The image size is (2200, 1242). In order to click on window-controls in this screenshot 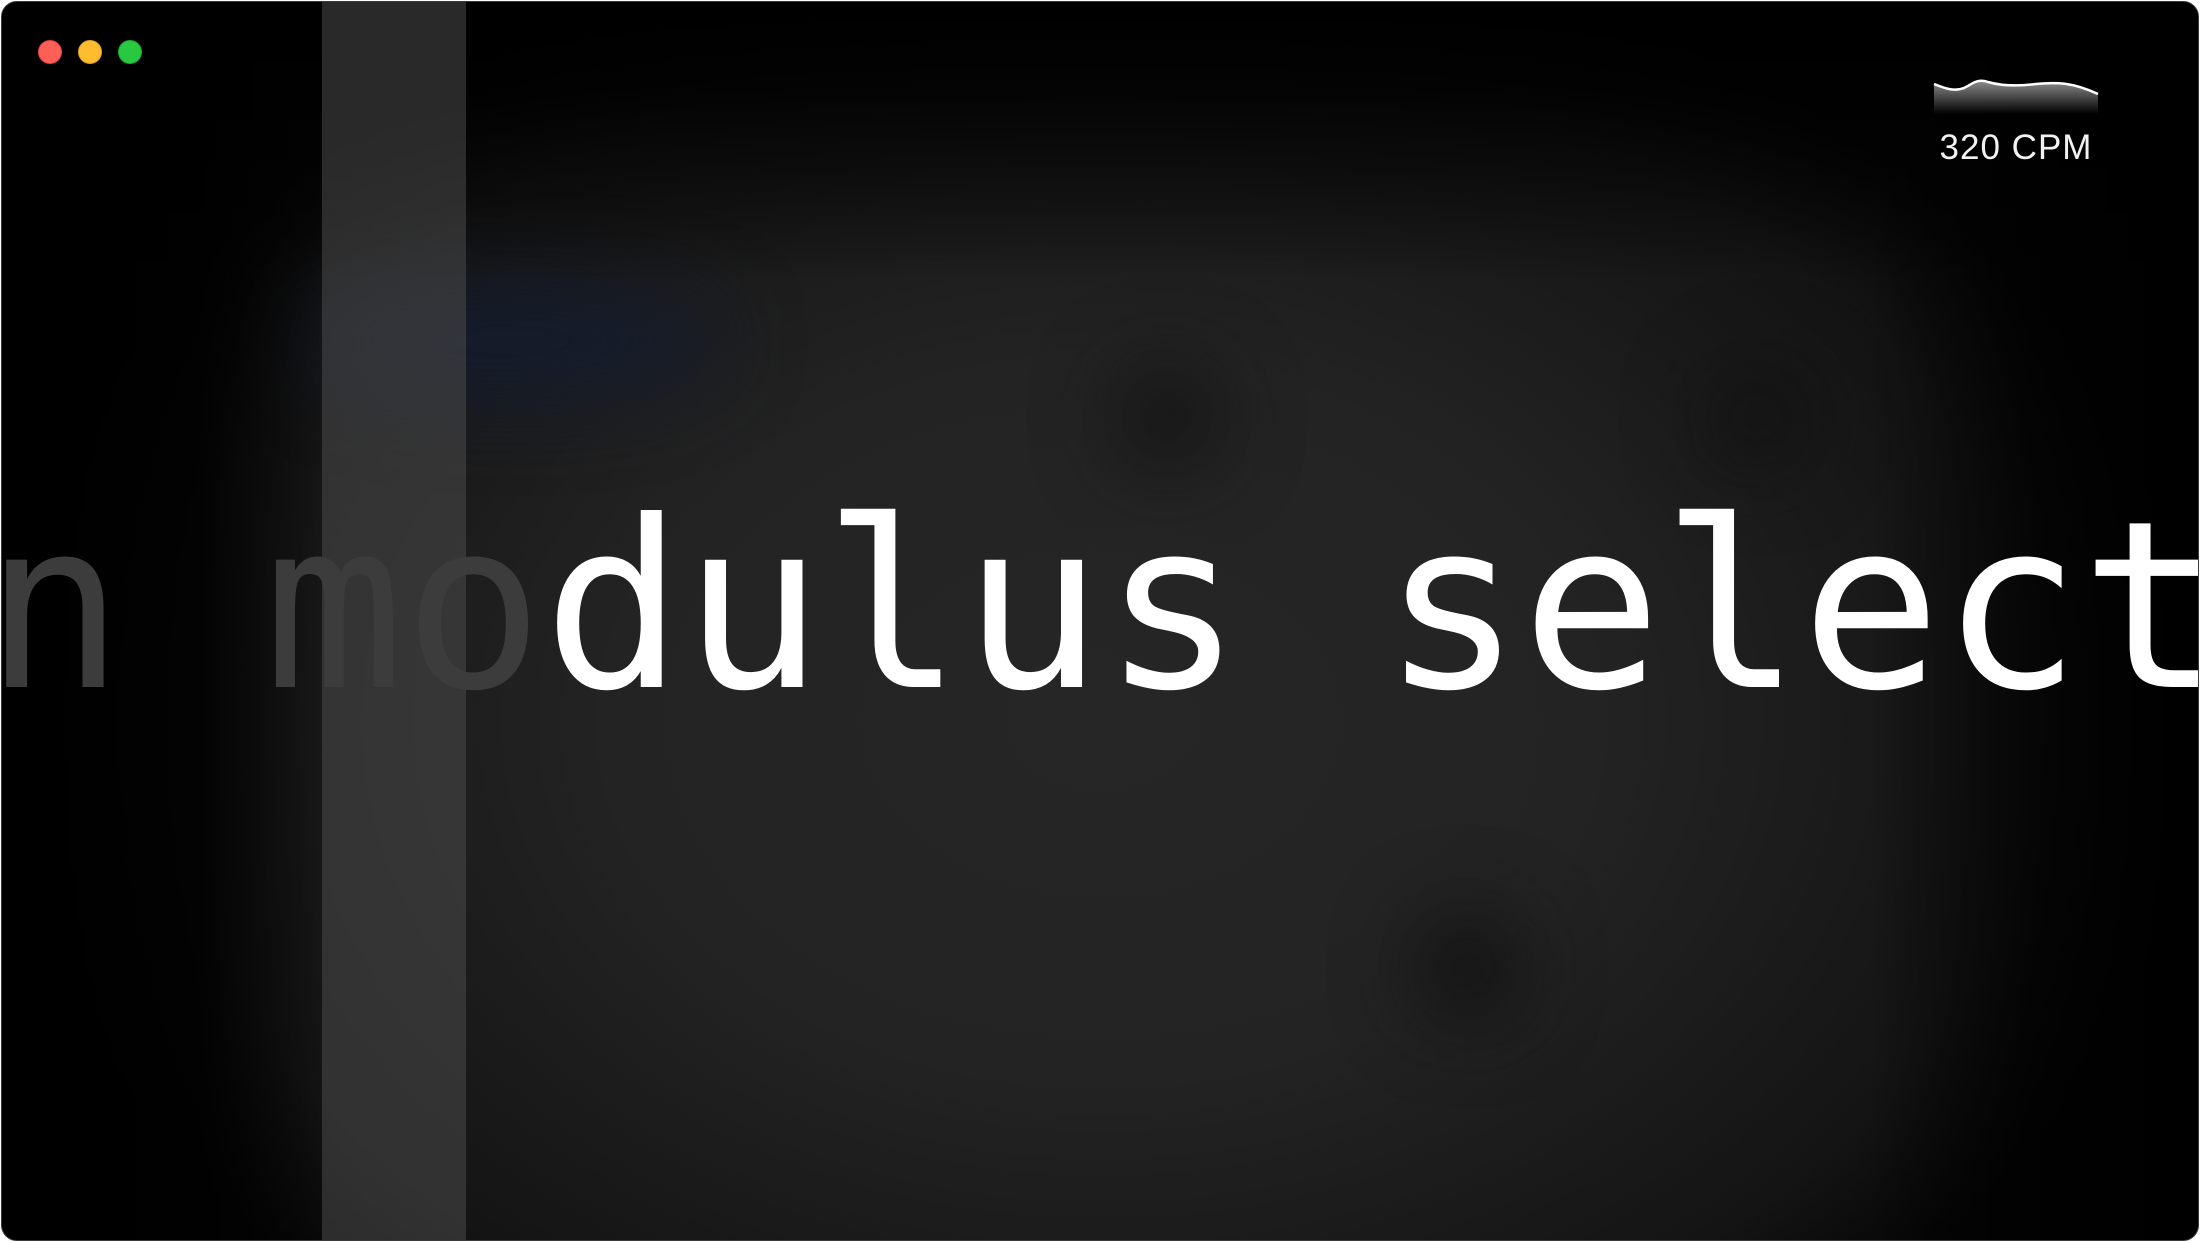, I will do `click(90, 52)`.